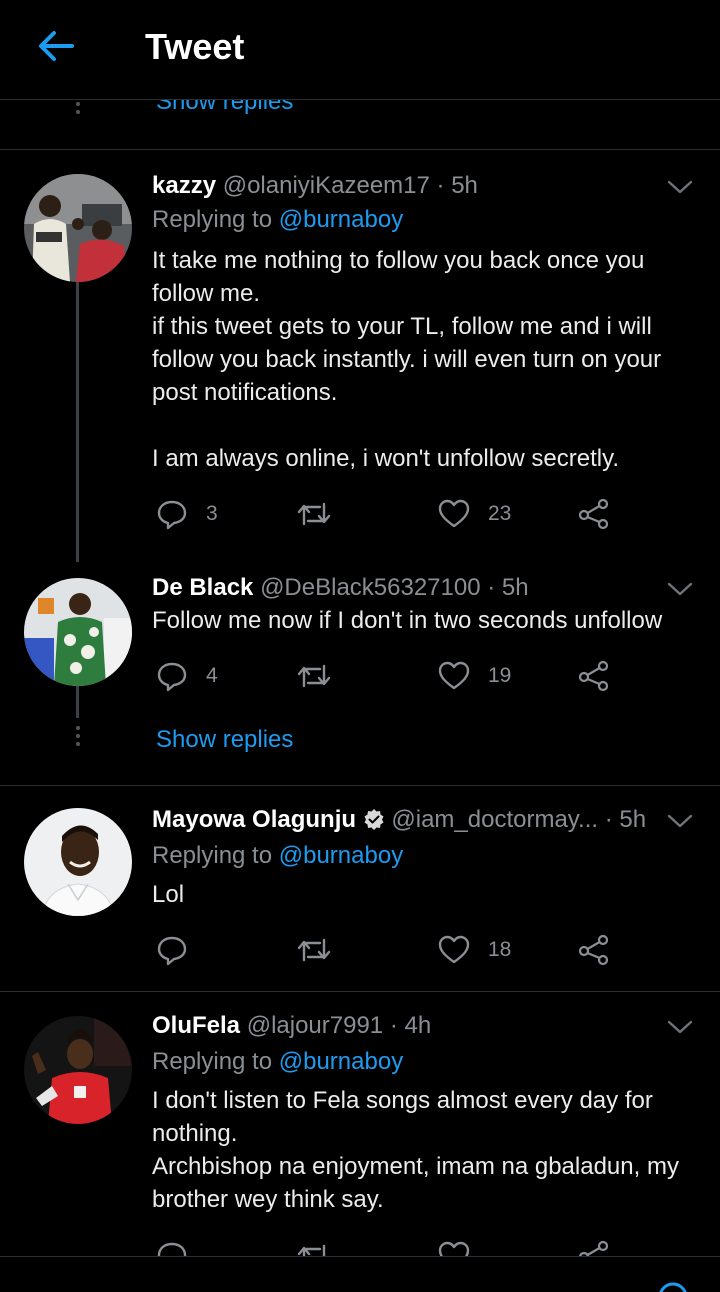 This screenshot has height=1292, width=720. I want to click on back-button, so click(56, 46).